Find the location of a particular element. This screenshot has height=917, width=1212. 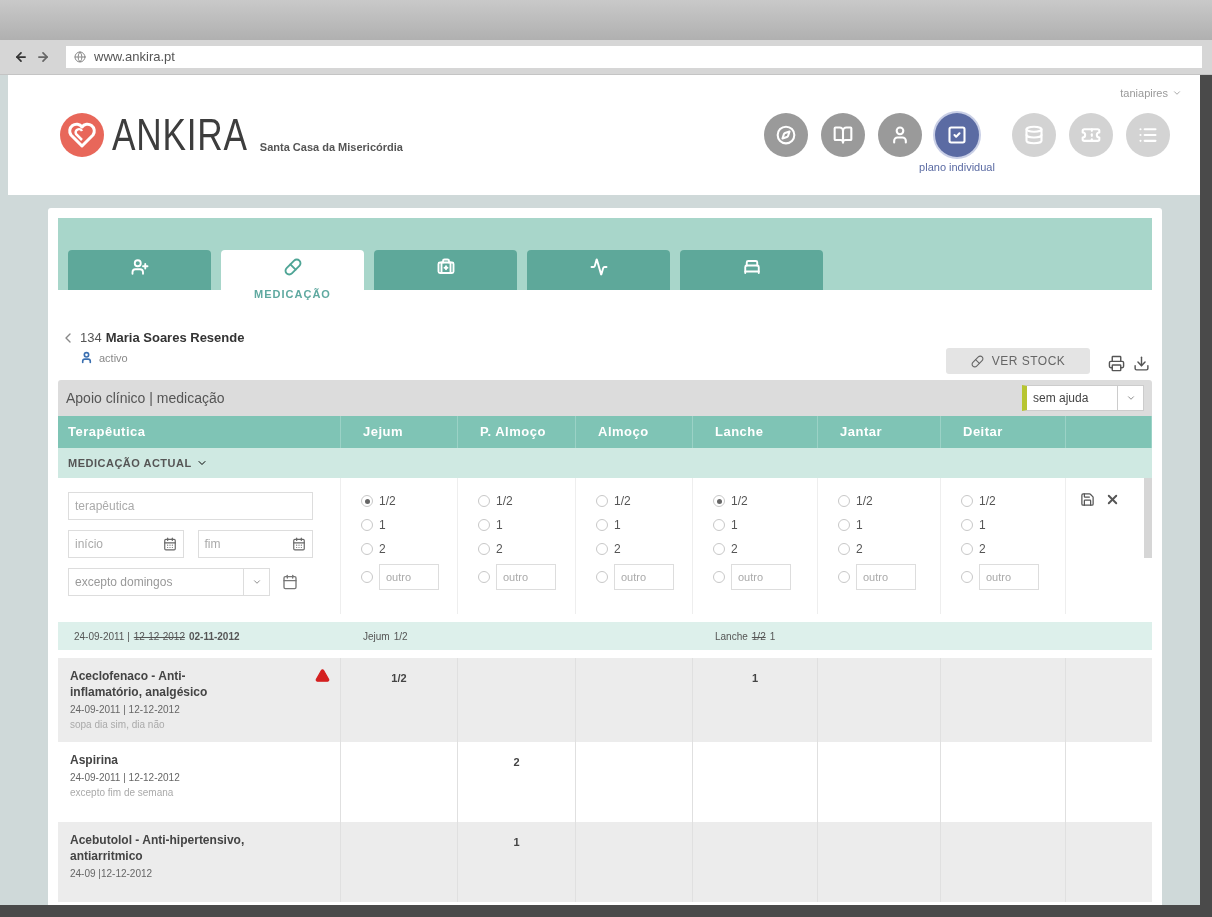

help-select: sem ajuda is located at coordinates (1083, 398).